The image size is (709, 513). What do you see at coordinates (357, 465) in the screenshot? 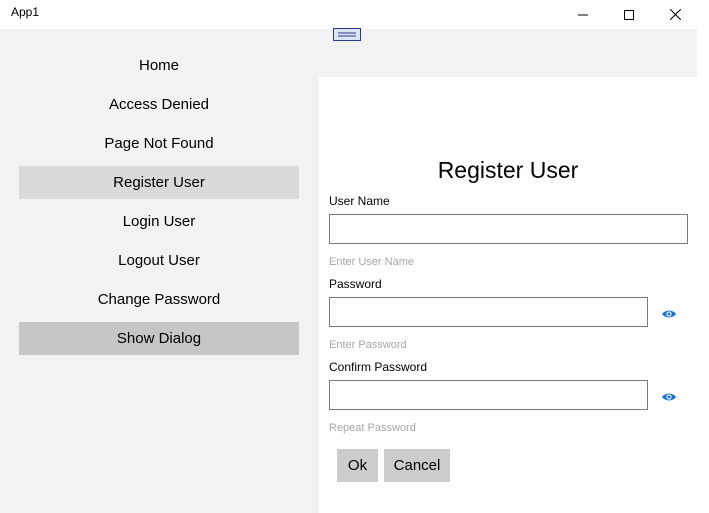
I see `ok-button: Ok` at bounding box center [357, 465].